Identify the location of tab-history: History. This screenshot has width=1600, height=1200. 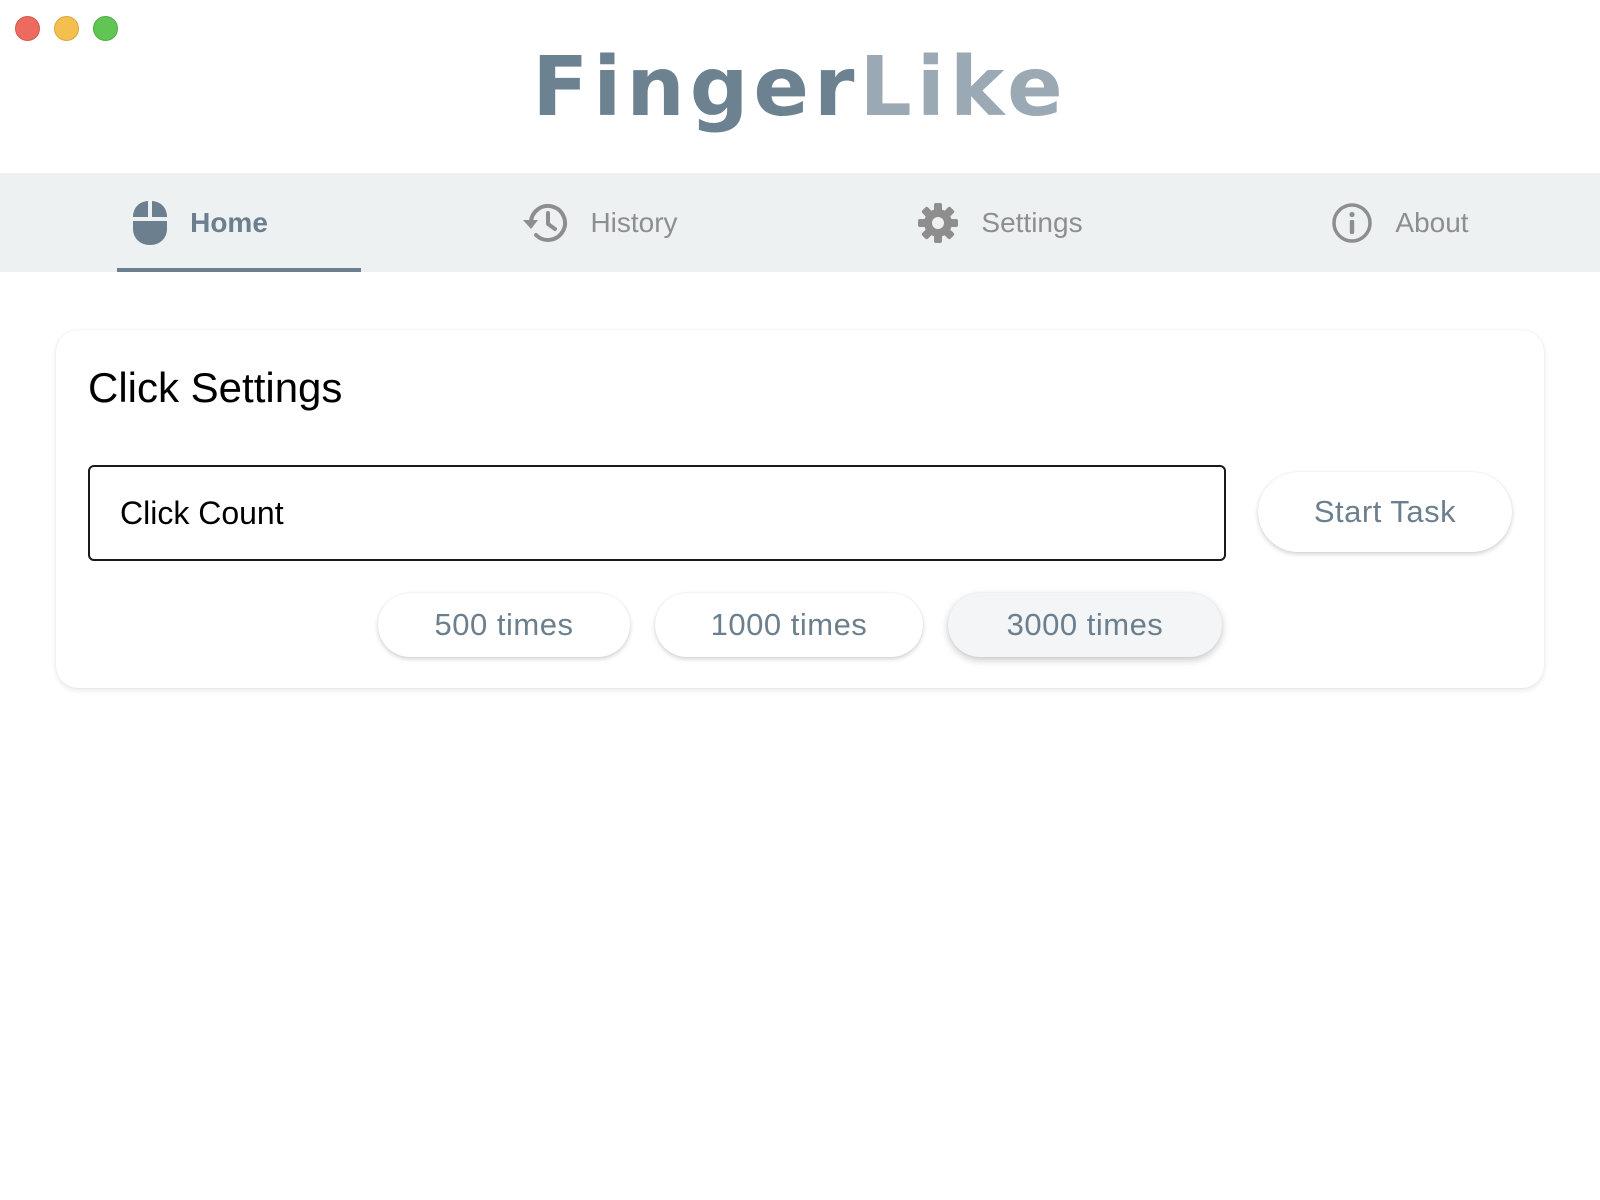
(600, 222).